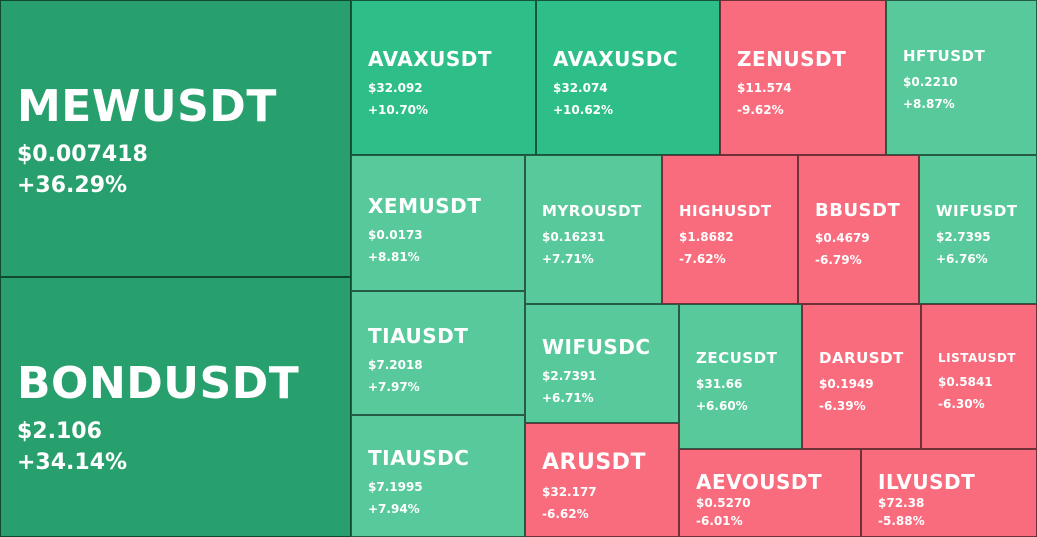 This screenshot has height=537, width=1037. What do you see at coordinates (803, 77) in the screenshot?
I see `tile-zenusdt: ZENUSDT $11.574 -9.62%` at bounding box center [803, 77].